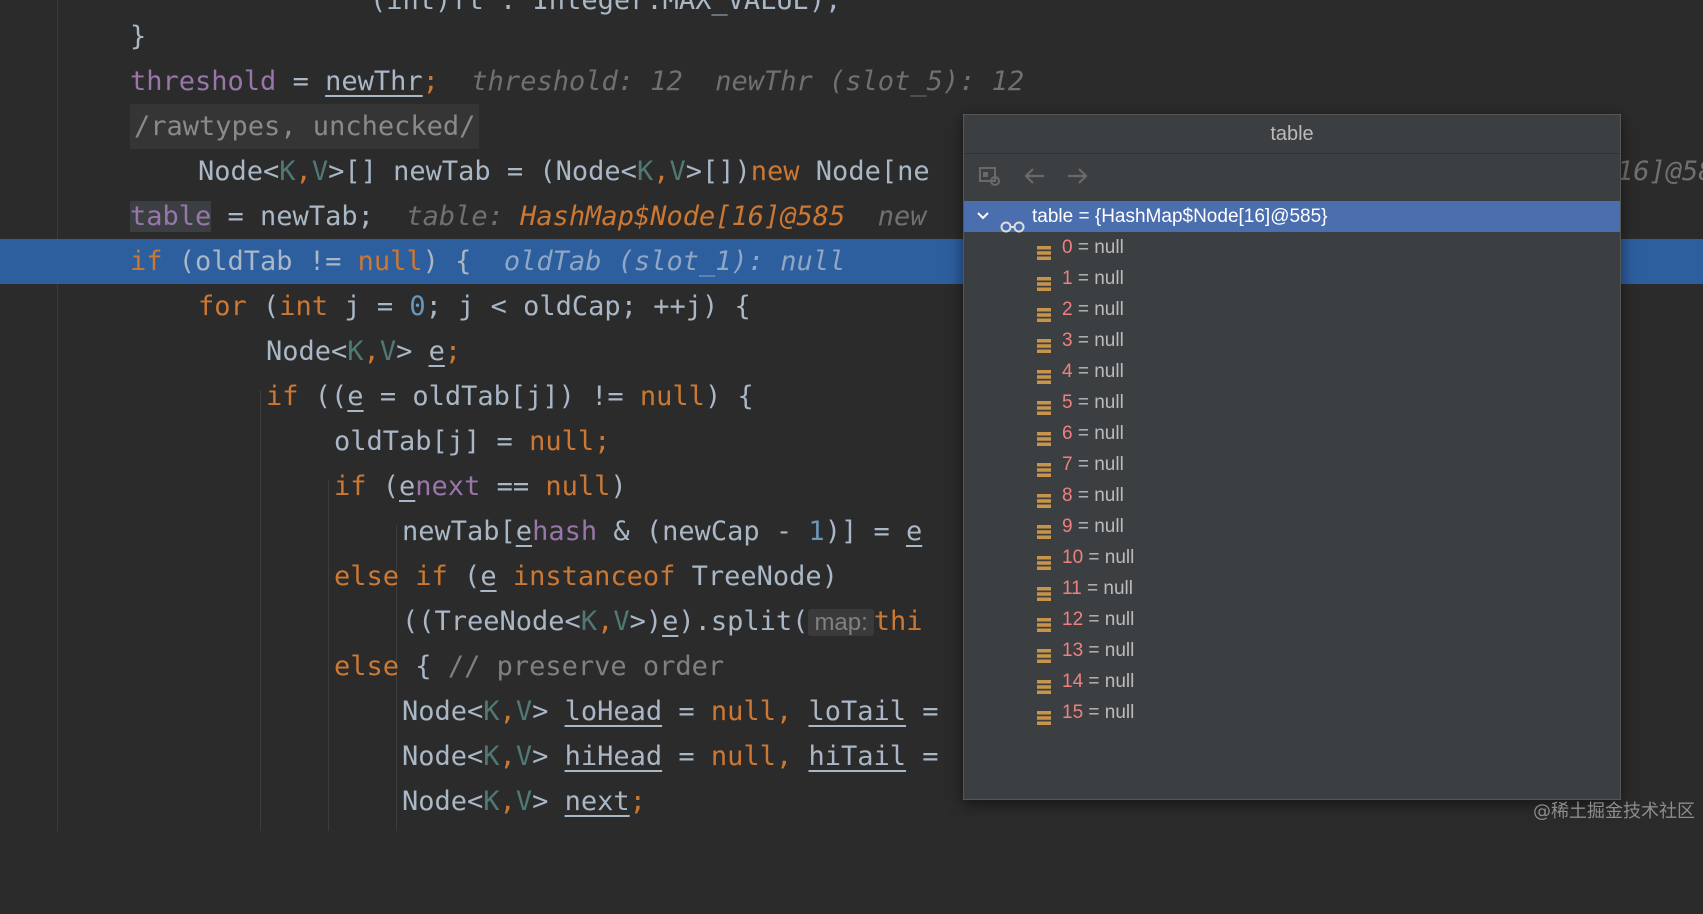 This screenshot has height=914, width=1703. I want to click on tree-item: 9 = null, so click(1292, 526).